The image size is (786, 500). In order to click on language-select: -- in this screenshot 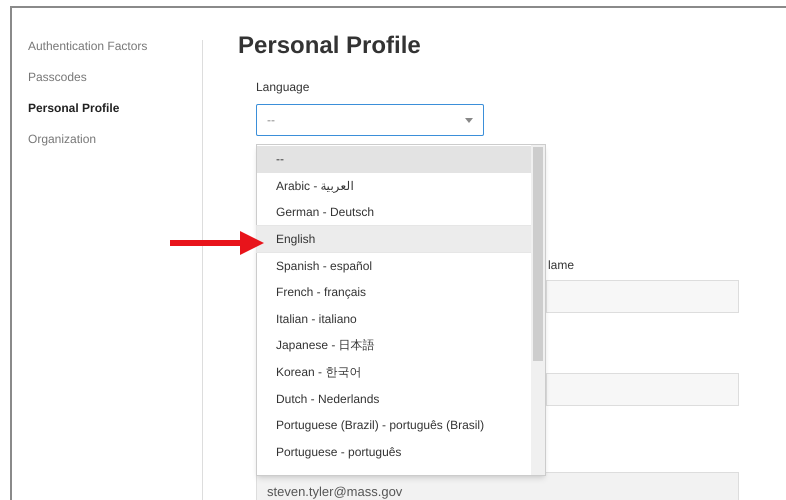, I will do `click(370, 120)`.